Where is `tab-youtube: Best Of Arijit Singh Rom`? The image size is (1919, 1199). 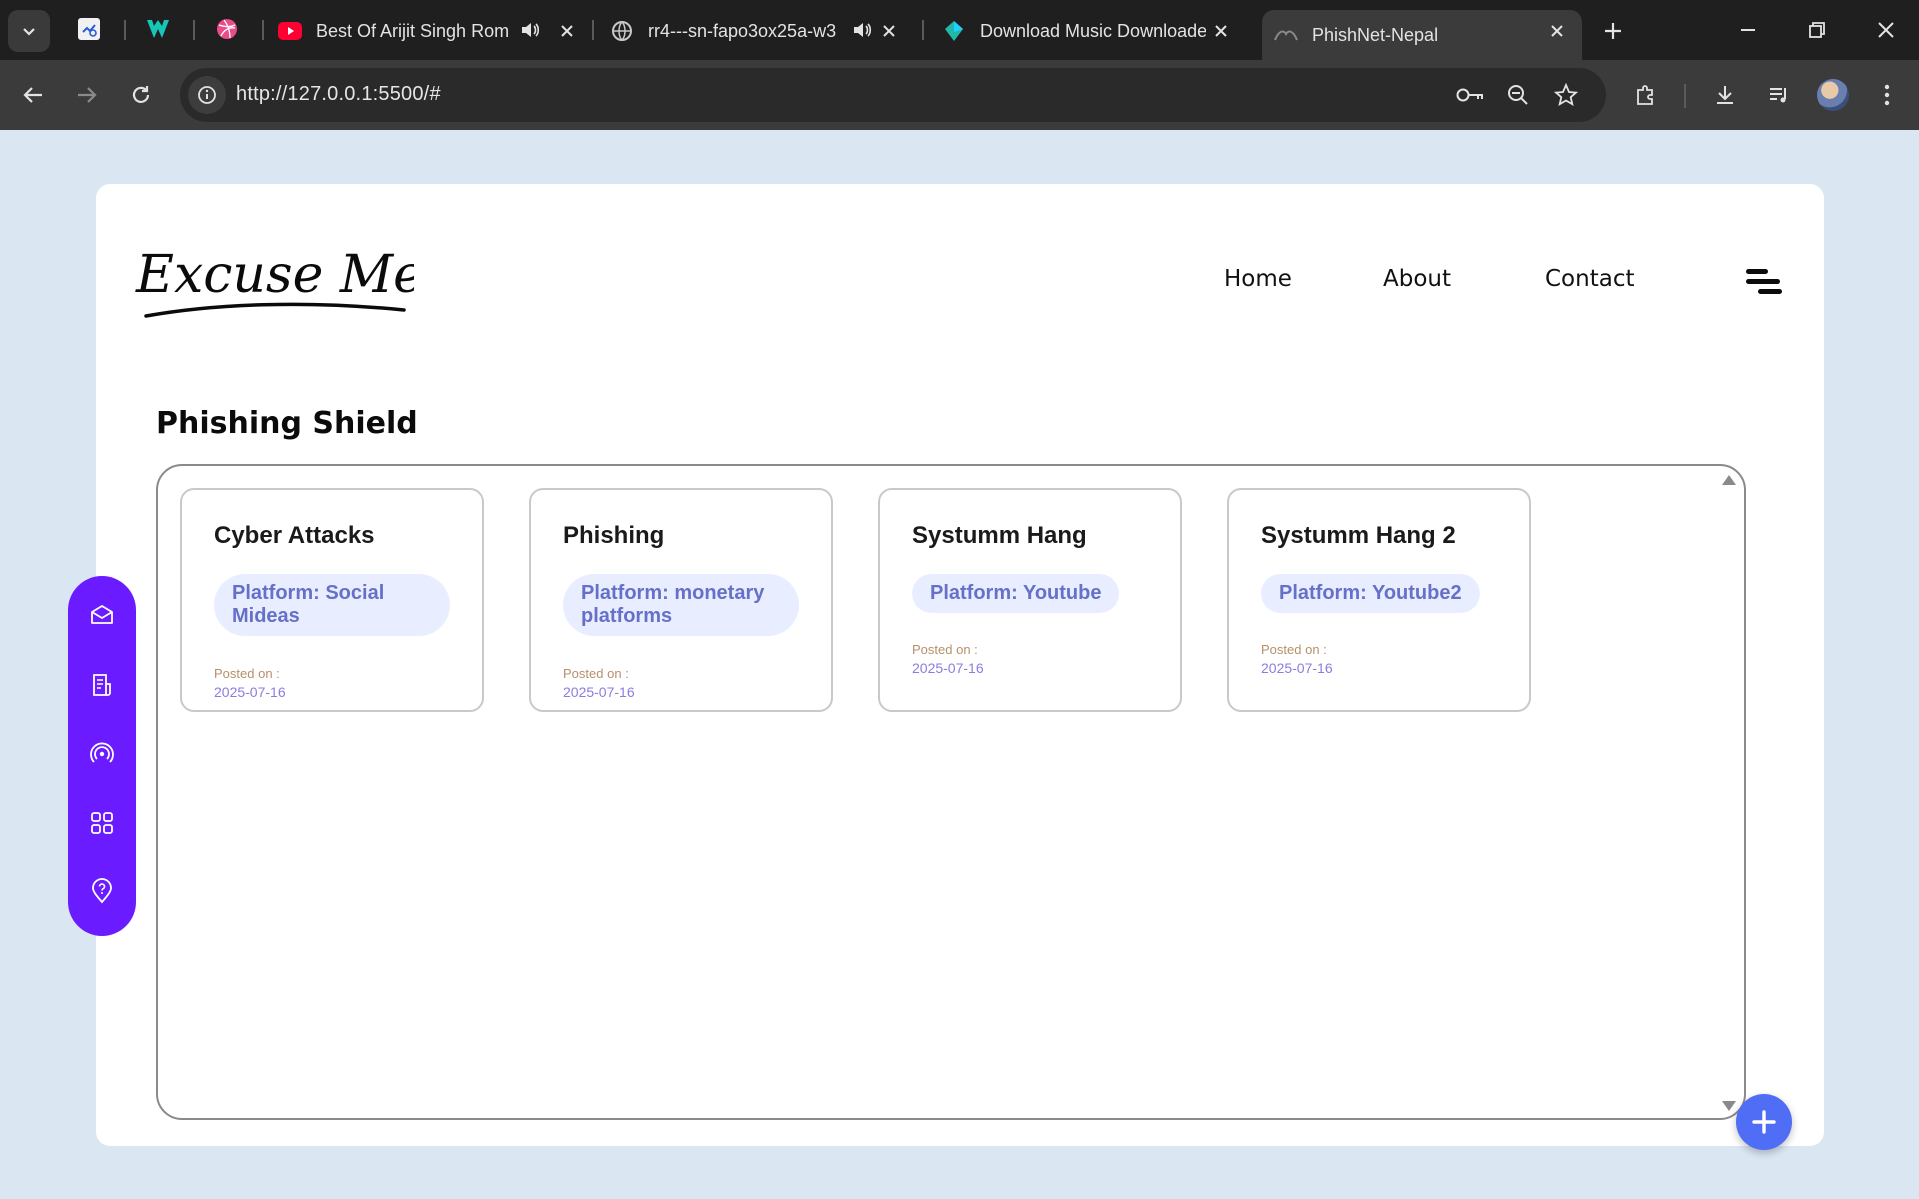 tab-youtube: Best Of Arijit Singh Rom is located at coordinates (433, 31).